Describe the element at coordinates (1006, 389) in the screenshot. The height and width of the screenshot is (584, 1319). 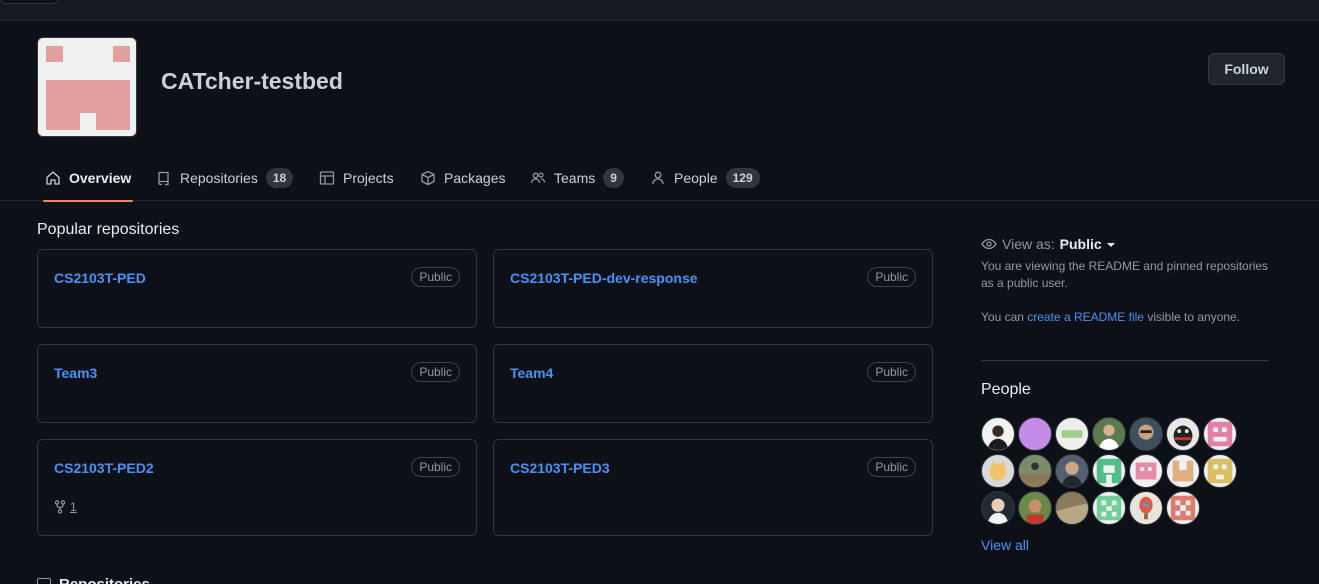
I see `people-heading: People` at that location.